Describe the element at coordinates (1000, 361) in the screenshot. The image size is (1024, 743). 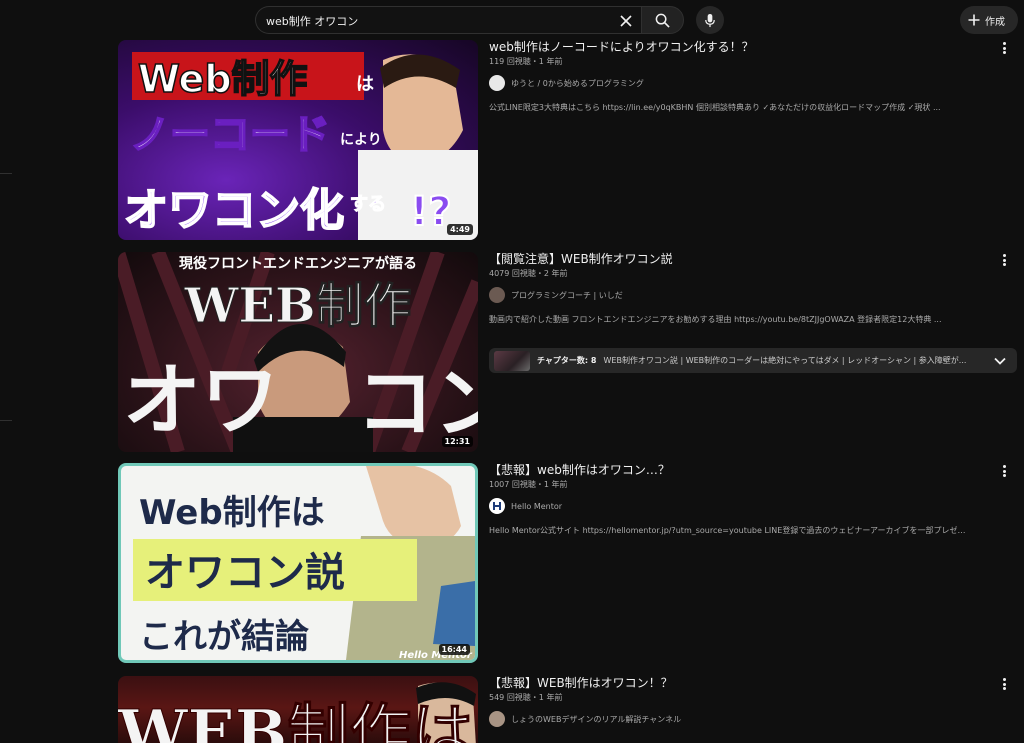
I see `chevron-down-icon` at that location.